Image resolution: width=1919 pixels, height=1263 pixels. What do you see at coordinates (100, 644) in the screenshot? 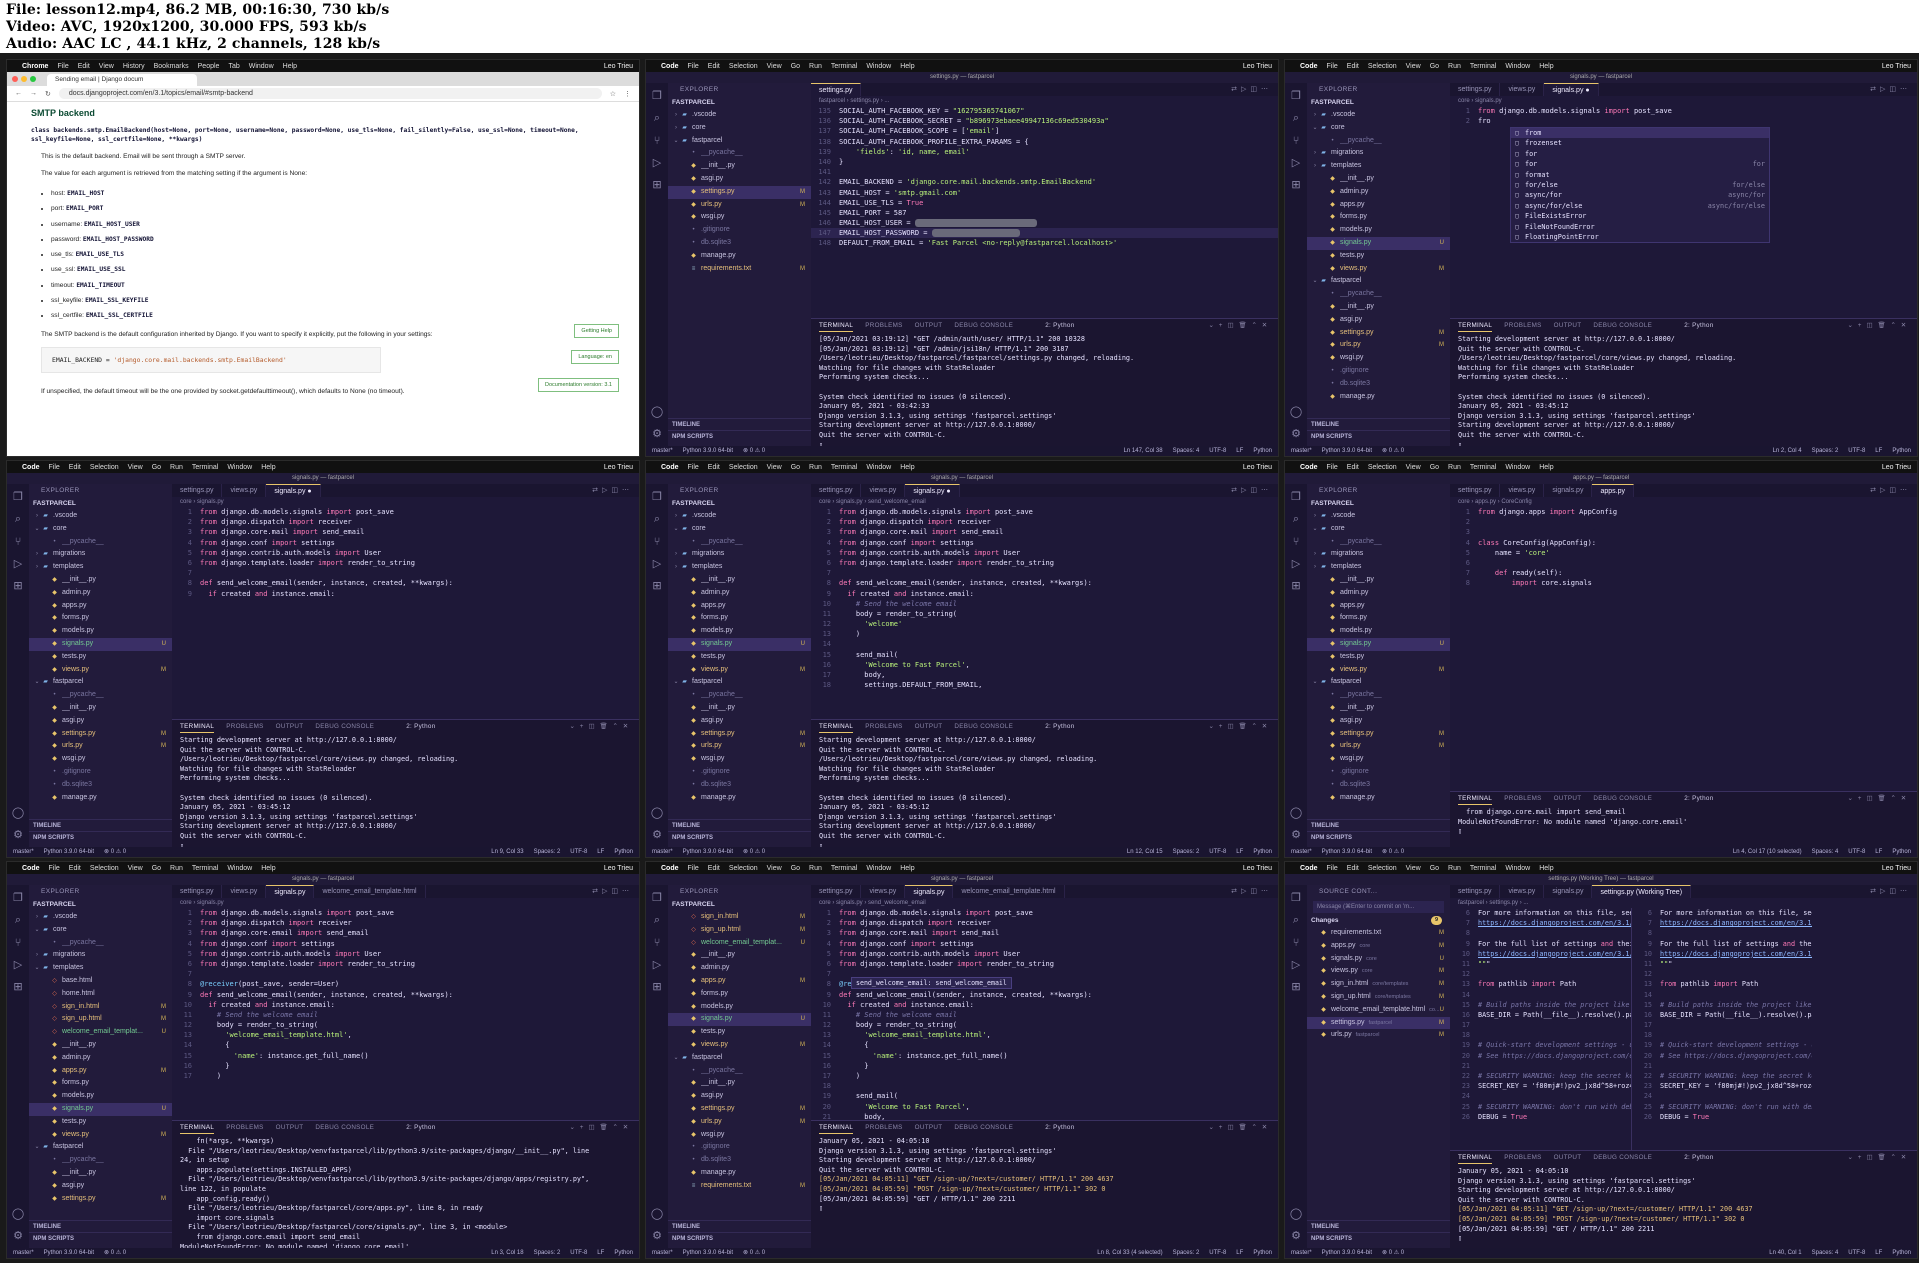
I see `file-tree-item: ◆ signals.py U` at bounding box center [100, 644].